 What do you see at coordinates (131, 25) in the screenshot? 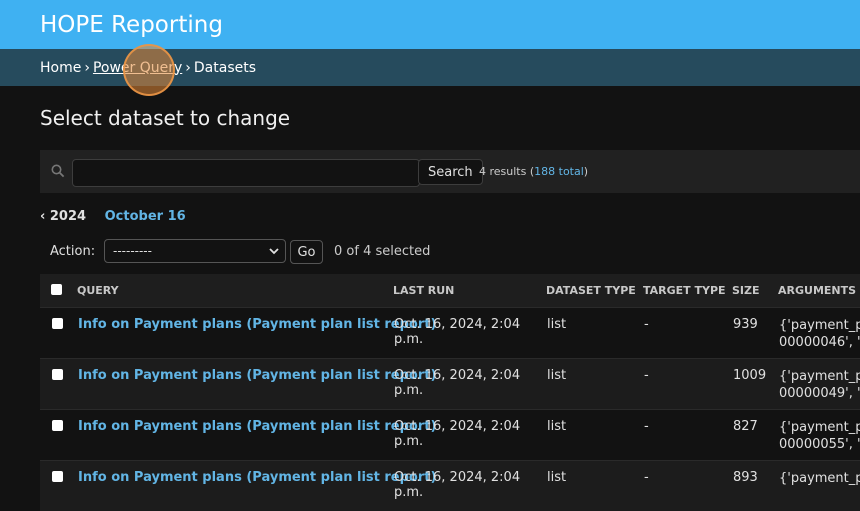
I see `site-brand: HOPE Reporting` at bounding box center [131, 25].